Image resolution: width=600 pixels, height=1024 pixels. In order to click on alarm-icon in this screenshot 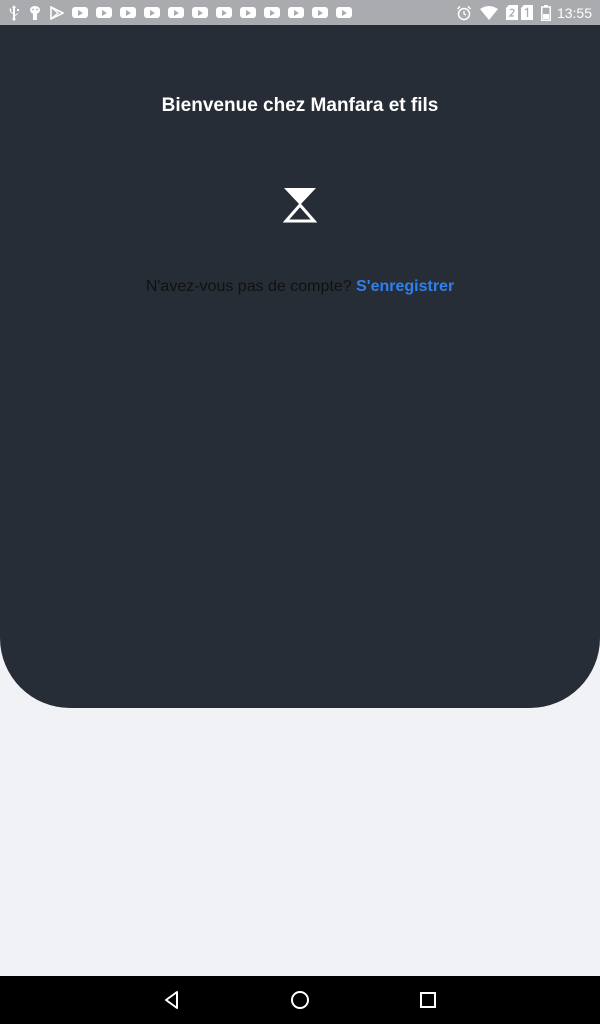, I will do `click(463, 12)`.